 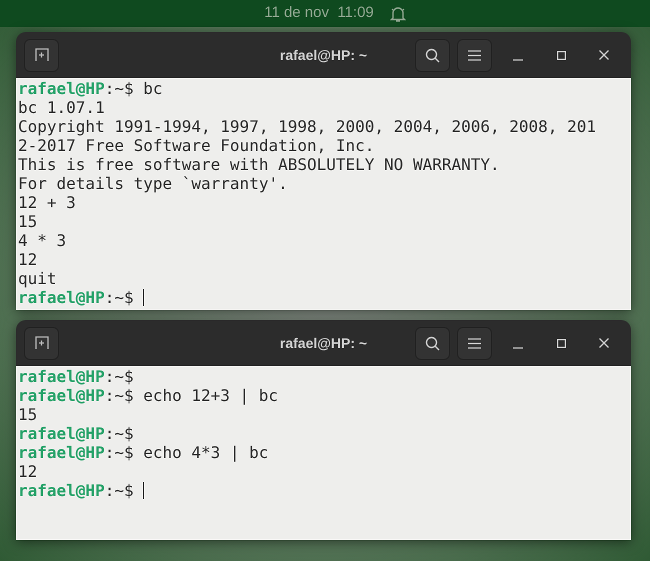 What do you see at coordinates (152, 88) in the screenshot?
I see `command-text: bc` at bounding box center [152, 88].